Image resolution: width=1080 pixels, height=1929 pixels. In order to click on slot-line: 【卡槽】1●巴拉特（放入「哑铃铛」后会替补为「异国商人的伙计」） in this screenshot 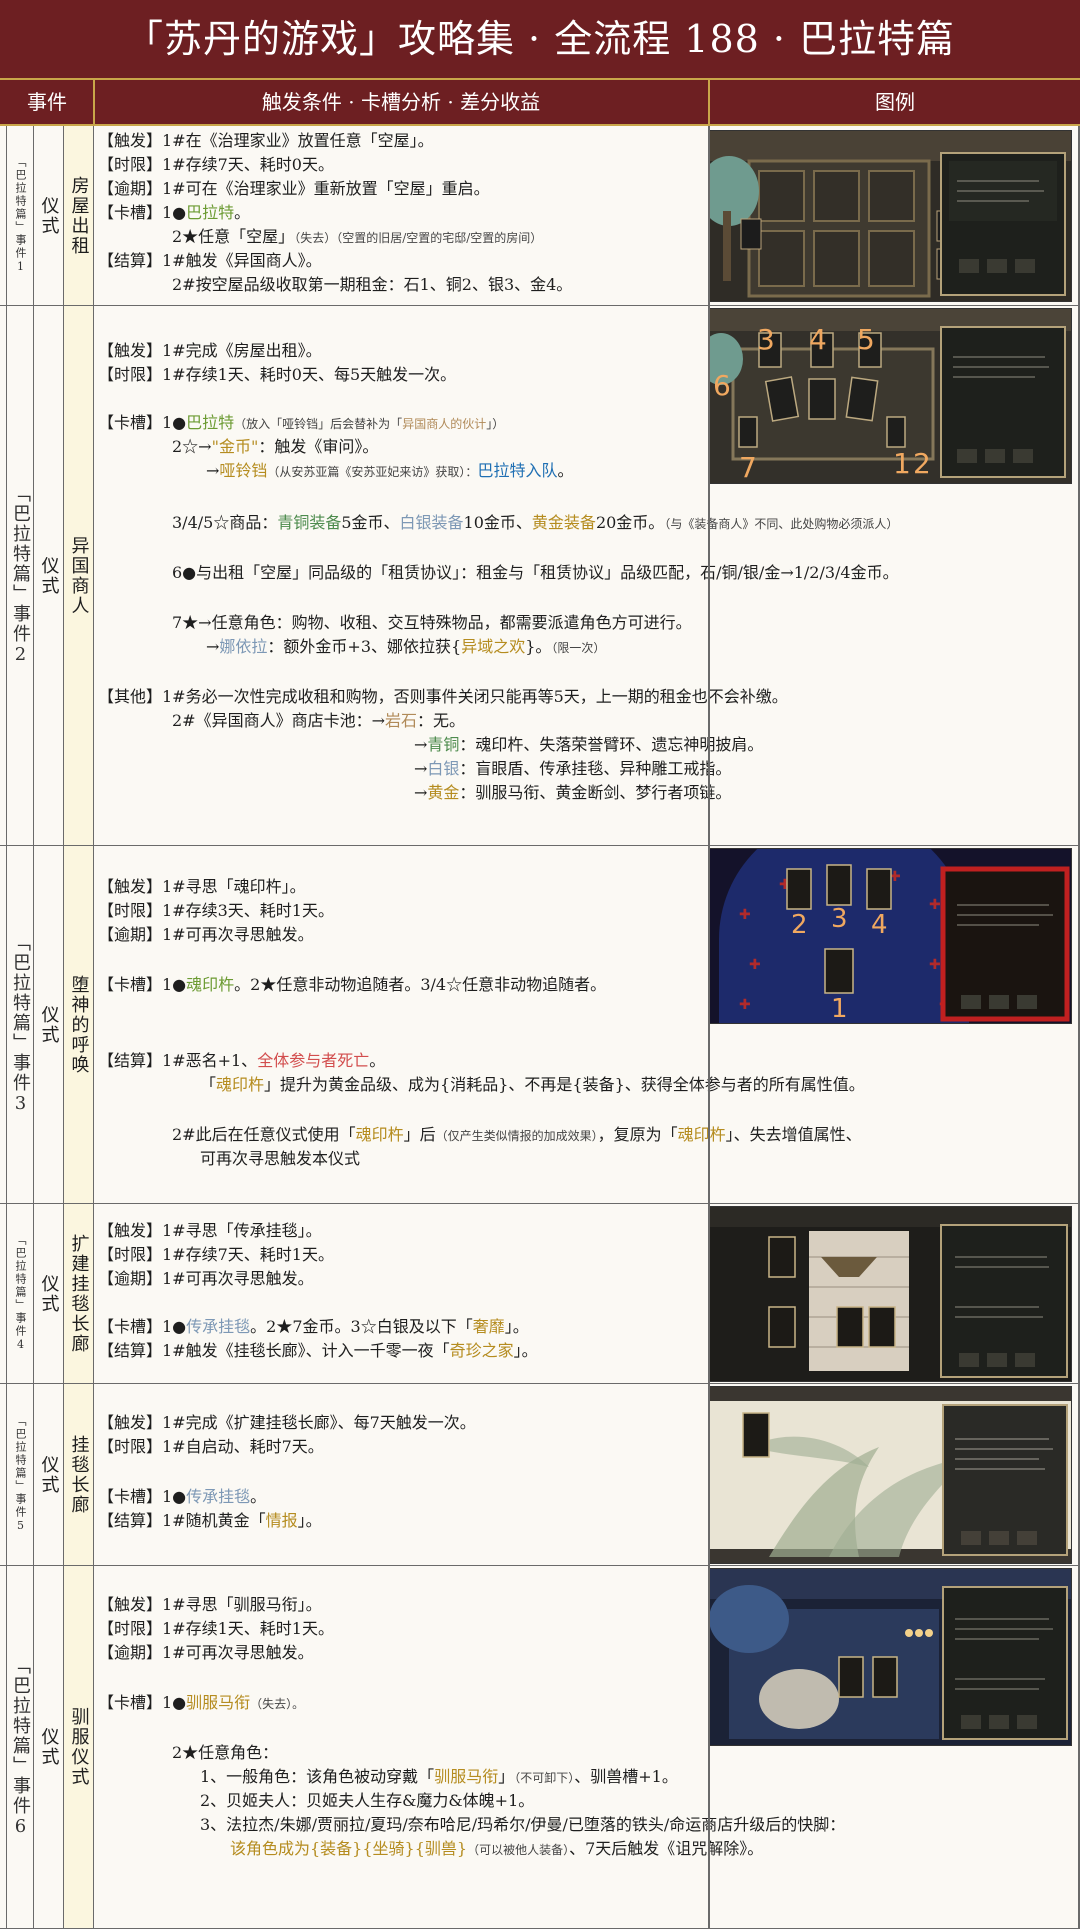, I will do `click(301, 422)`.